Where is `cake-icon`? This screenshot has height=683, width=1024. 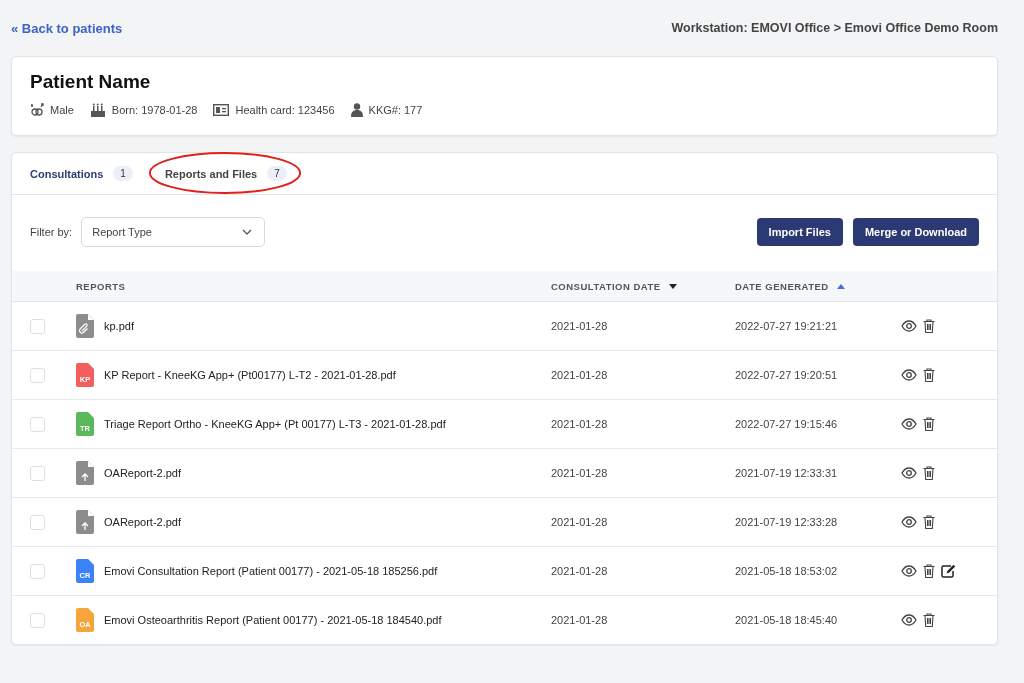
cake-icon is located at coordinates (97, 110).